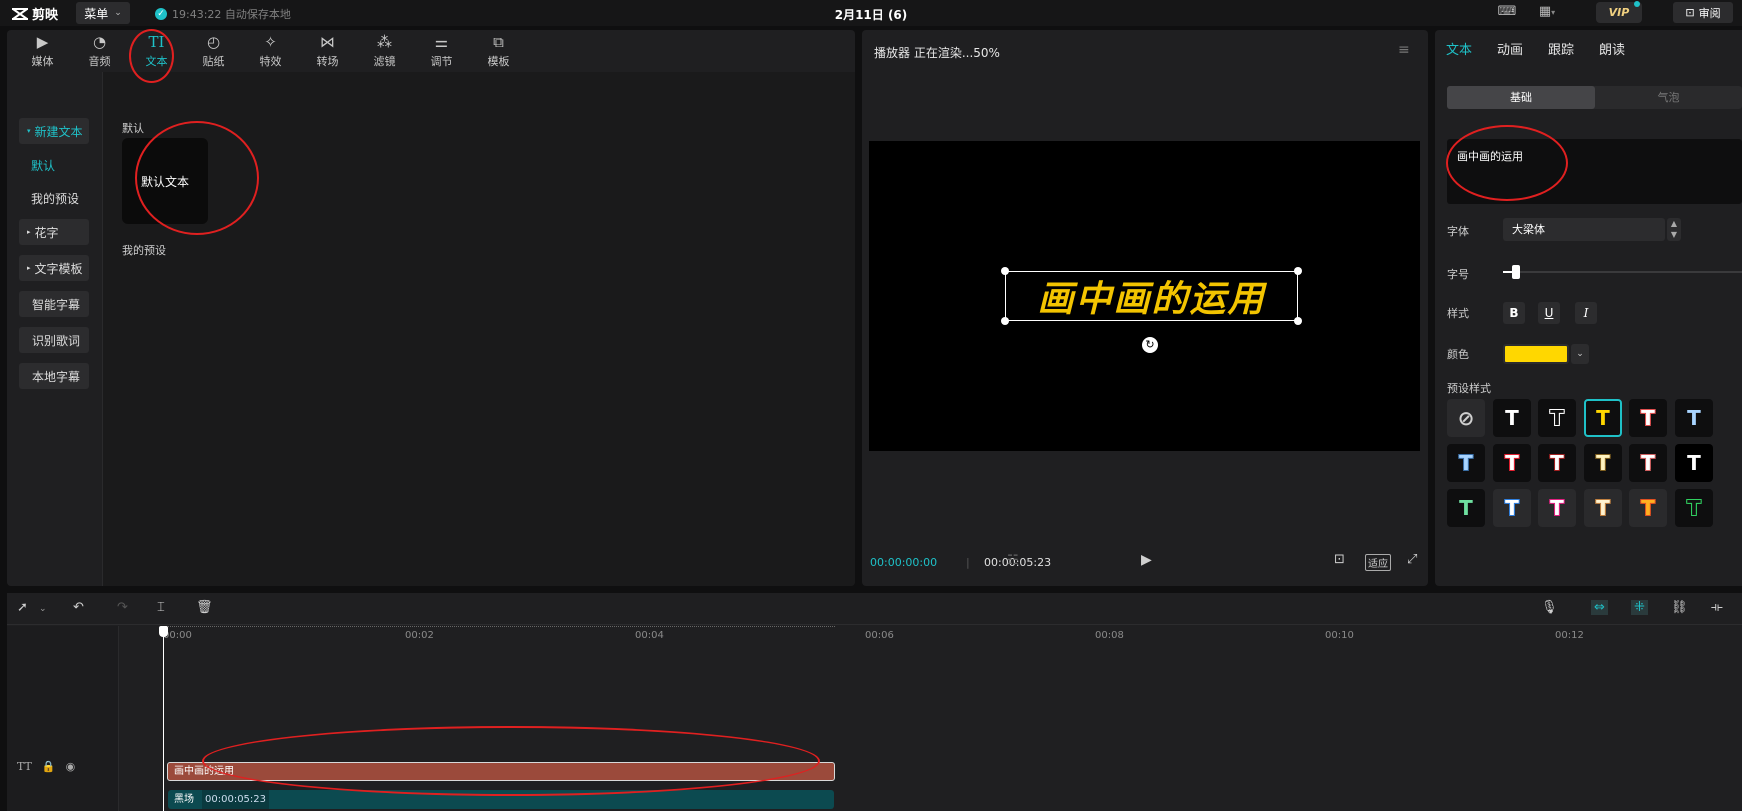 The image size is (1742, 811). I want to click on text-color-swatch, so click(1536, 354).